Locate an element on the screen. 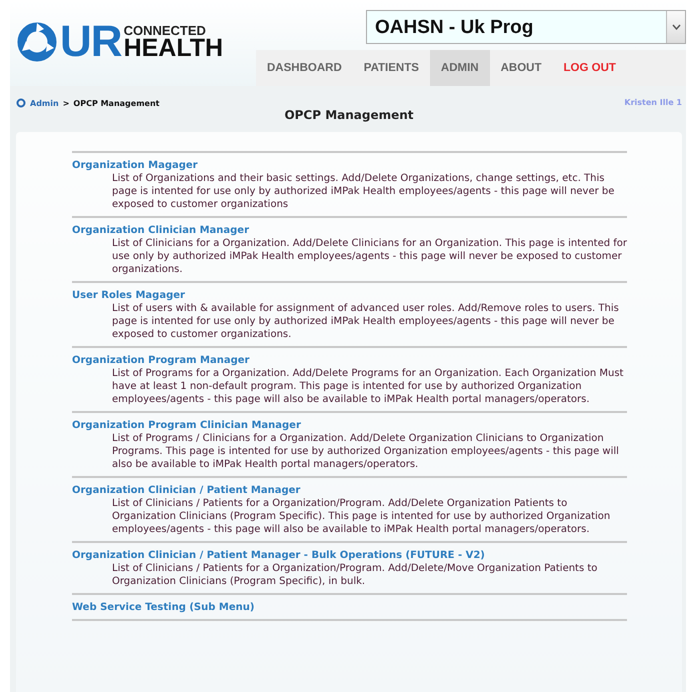 This screenshot has height=692, width=694. user-name: Kristen Ille 1 is located at coordinates (653, 103).